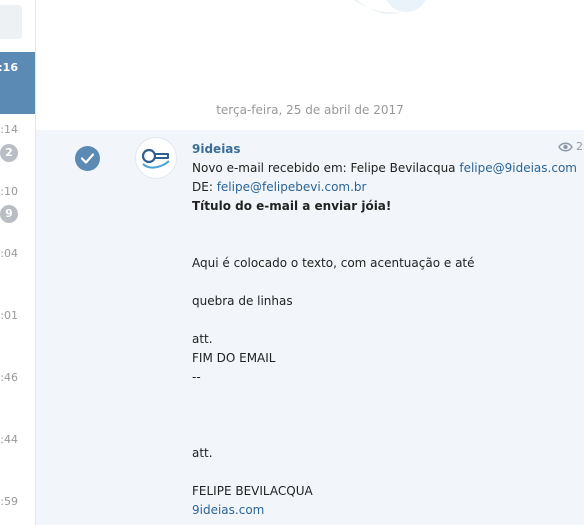  I want to click on chat-list-item: 2:46, so click(17, 393).